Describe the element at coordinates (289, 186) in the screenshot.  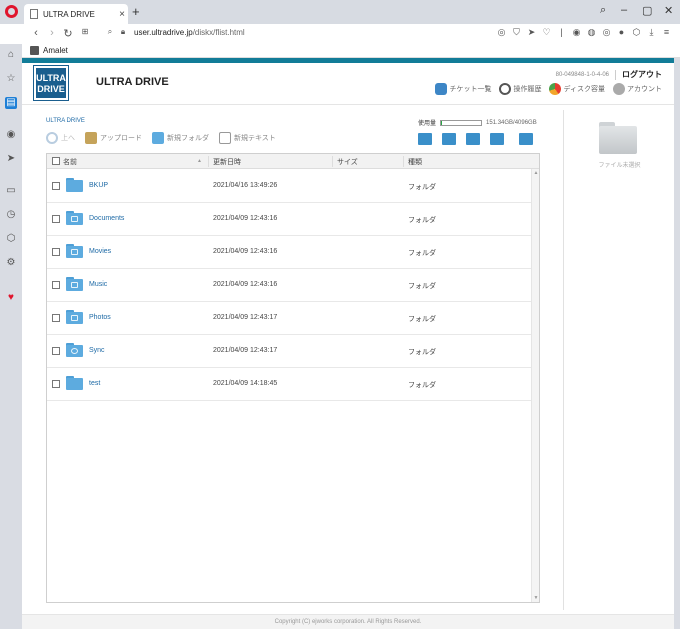
I see `table-row: BKUP 2021/04/16 13:49:26 フォルダ` at that location.